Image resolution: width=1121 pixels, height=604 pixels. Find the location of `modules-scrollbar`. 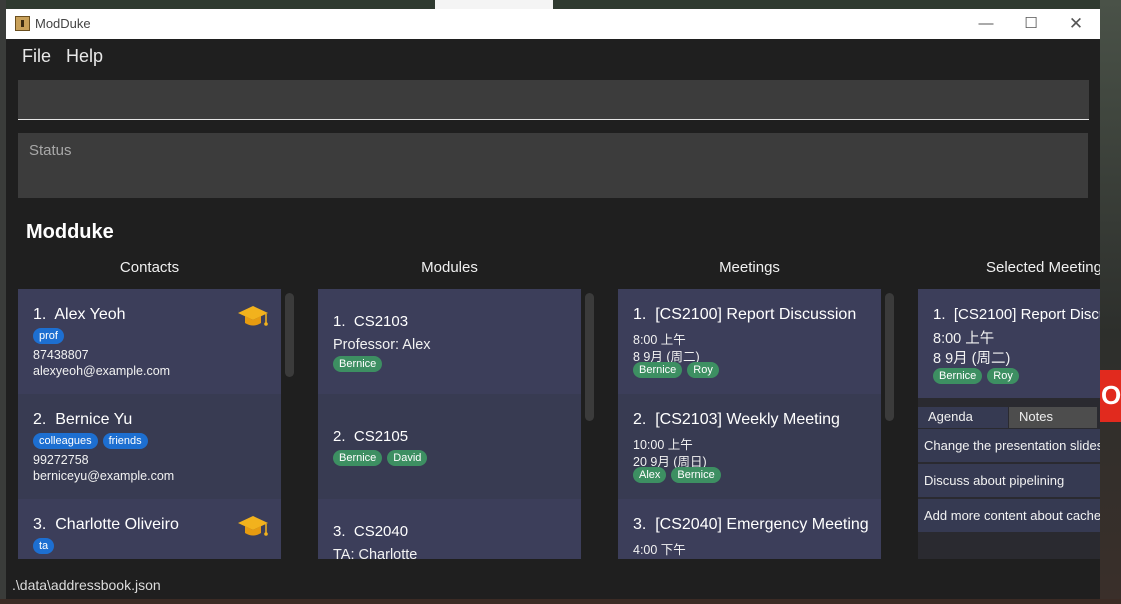

modules-scrollbar is located at coordinates (589, 357).